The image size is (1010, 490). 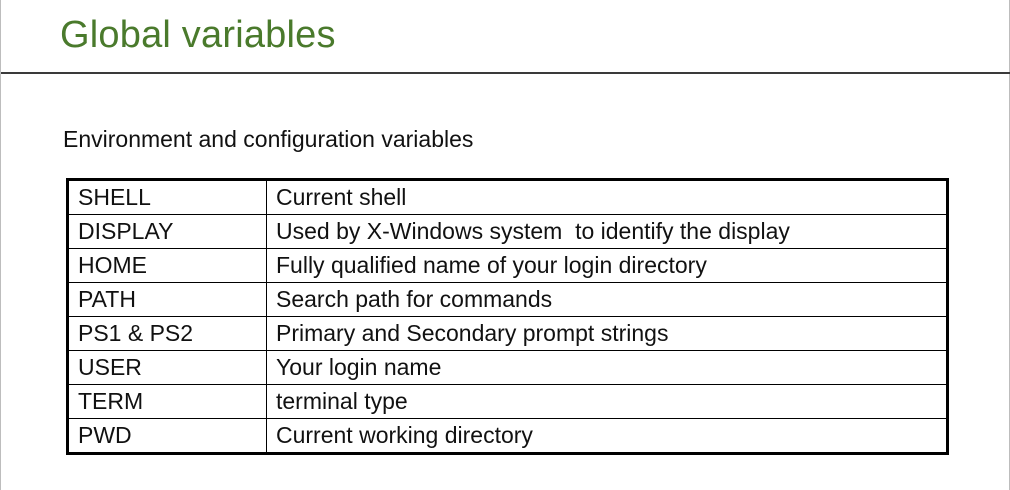 What do you see at coordinates (607, 436) in the screenshot?
I see `variable-description-cell: Current working directory` at bounding box center [607, 436].